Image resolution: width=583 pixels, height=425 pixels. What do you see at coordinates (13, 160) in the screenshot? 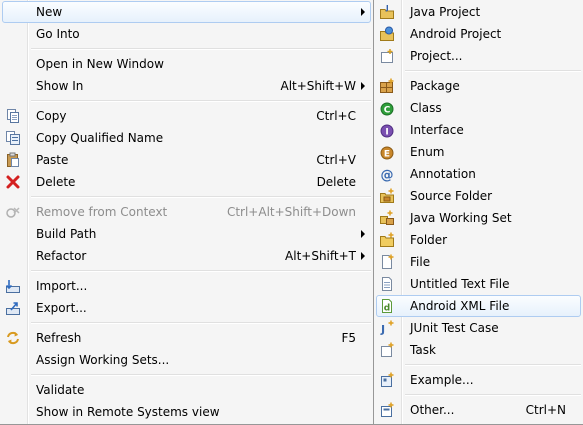
I see `paste-icon` at bounding box center [13, 160].